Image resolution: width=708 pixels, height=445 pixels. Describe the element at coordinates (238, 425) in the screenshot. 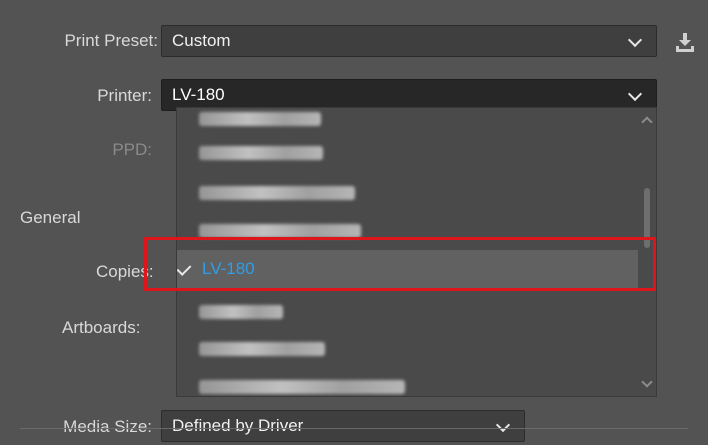

I see `media-size-value: Defined by Driver` at that location.